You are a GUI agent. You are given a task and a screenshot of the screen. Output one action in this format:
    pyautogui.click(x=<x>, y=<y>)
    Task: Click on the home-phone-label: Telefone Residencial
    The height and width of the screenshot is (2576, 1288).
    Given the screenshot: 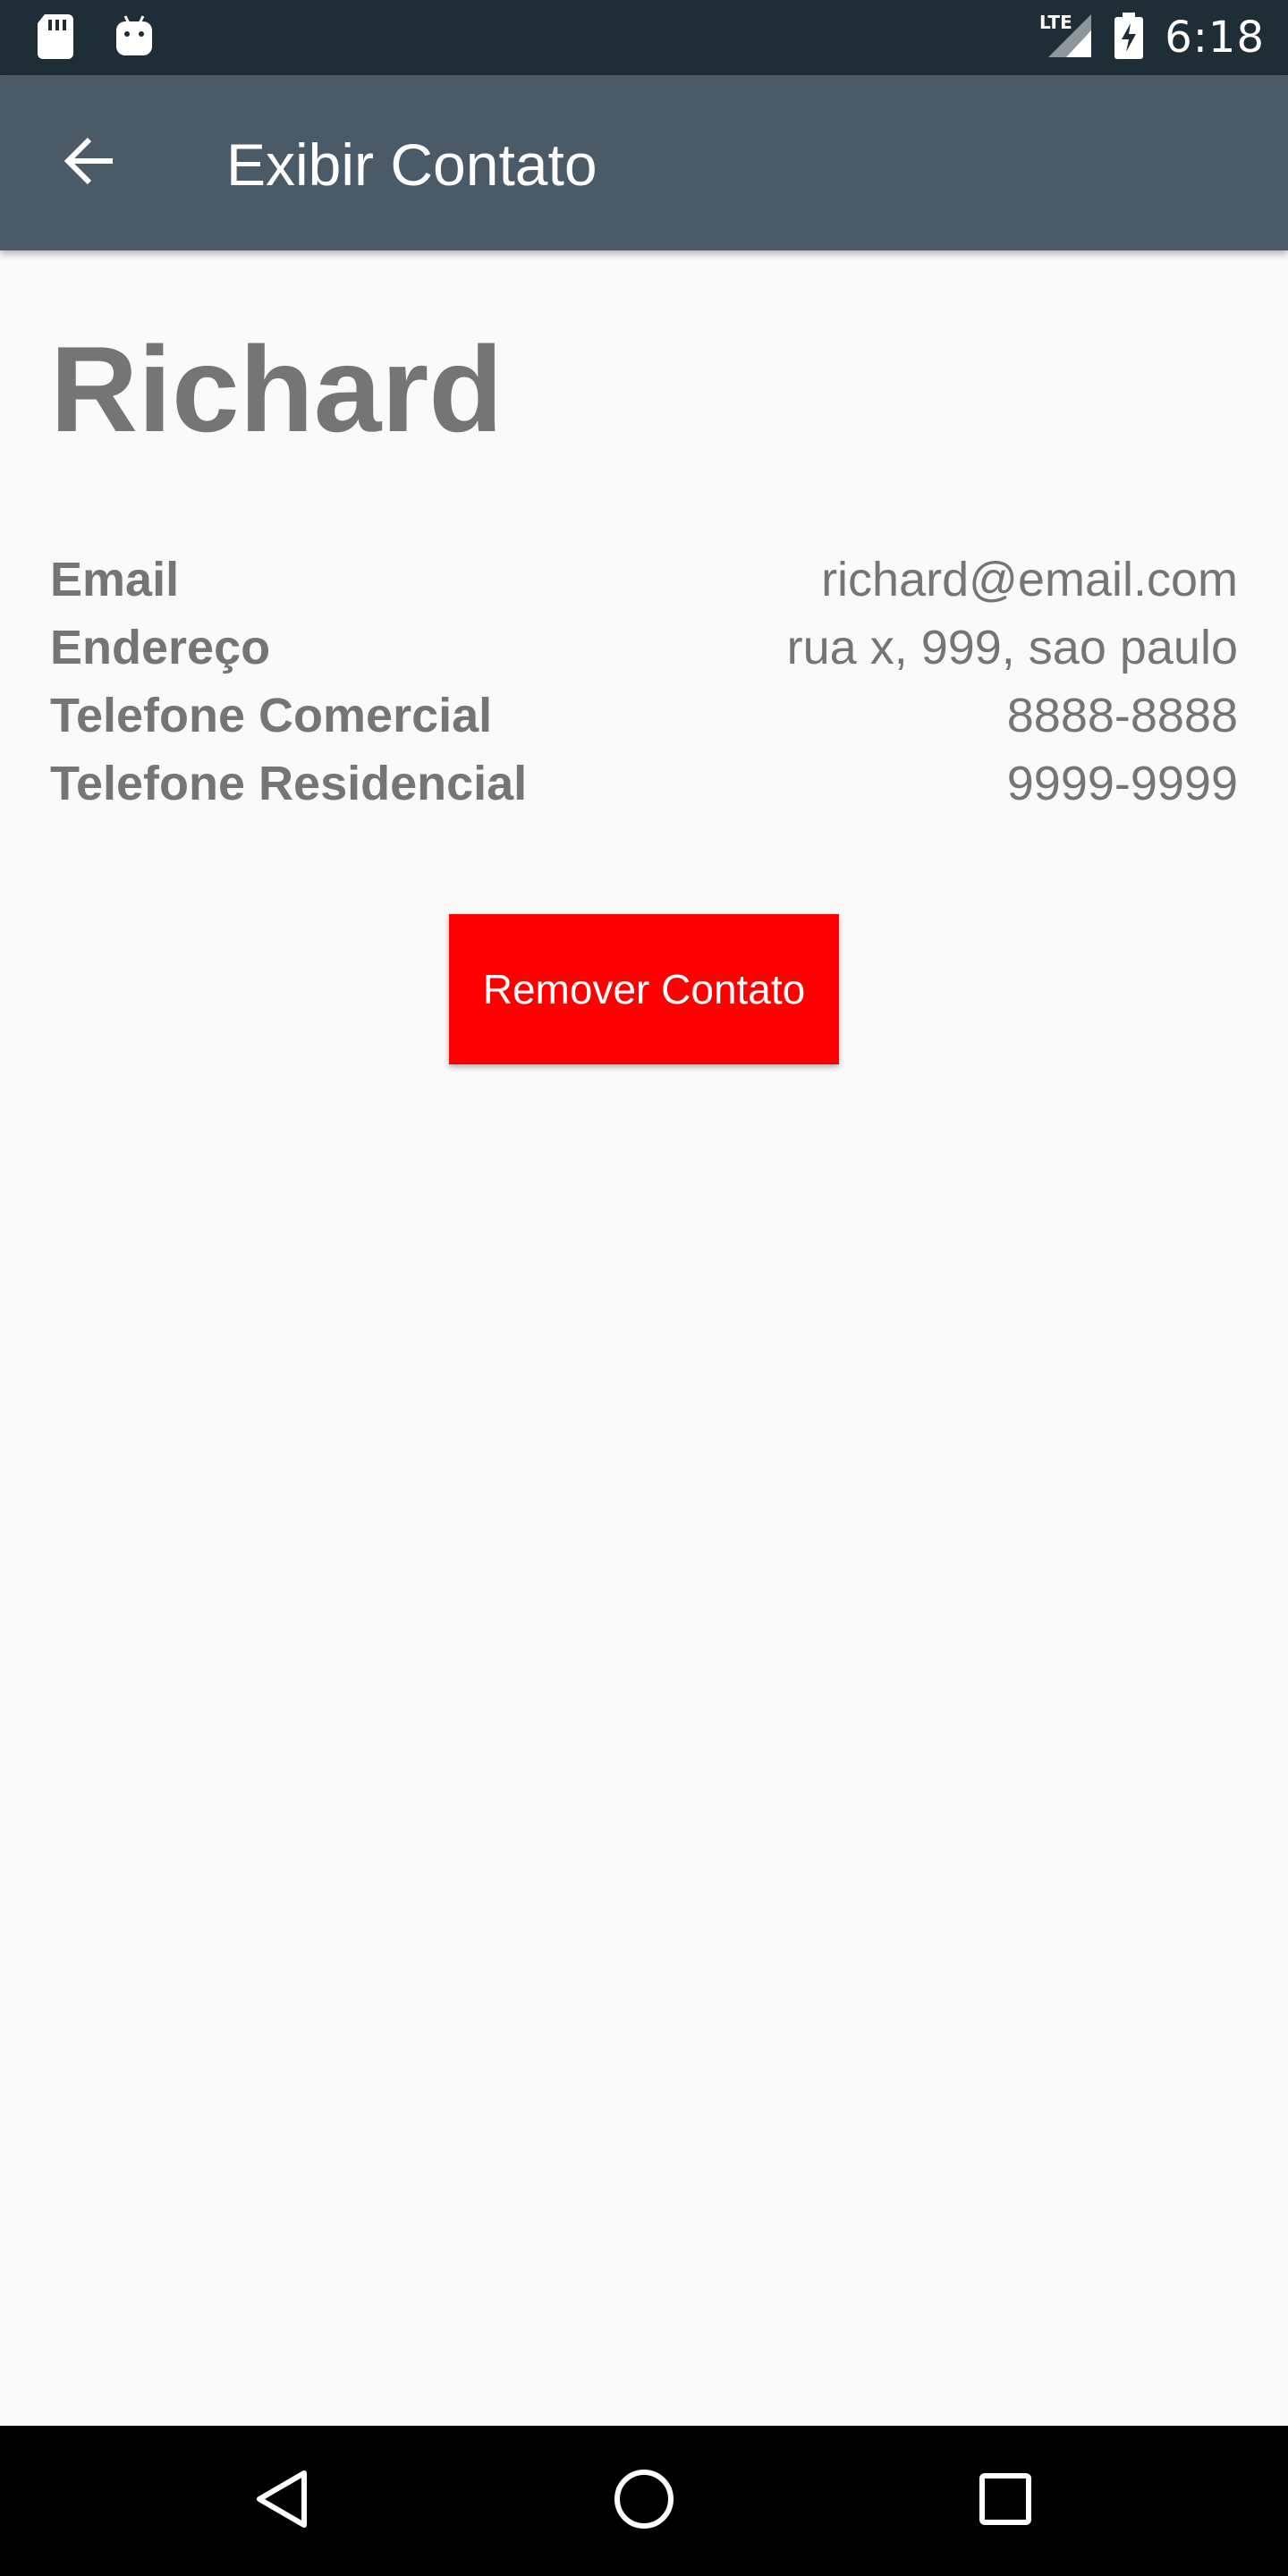 What is the action you would take?
    pyautogui.click(x=289, y=783)
    